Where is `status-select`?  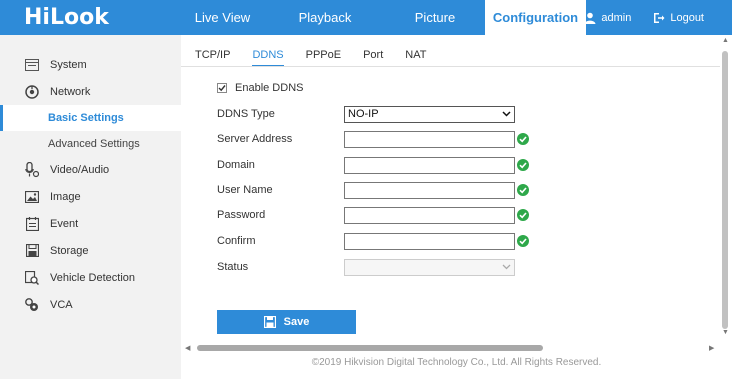 status-select is located at coordinates (429, 267).